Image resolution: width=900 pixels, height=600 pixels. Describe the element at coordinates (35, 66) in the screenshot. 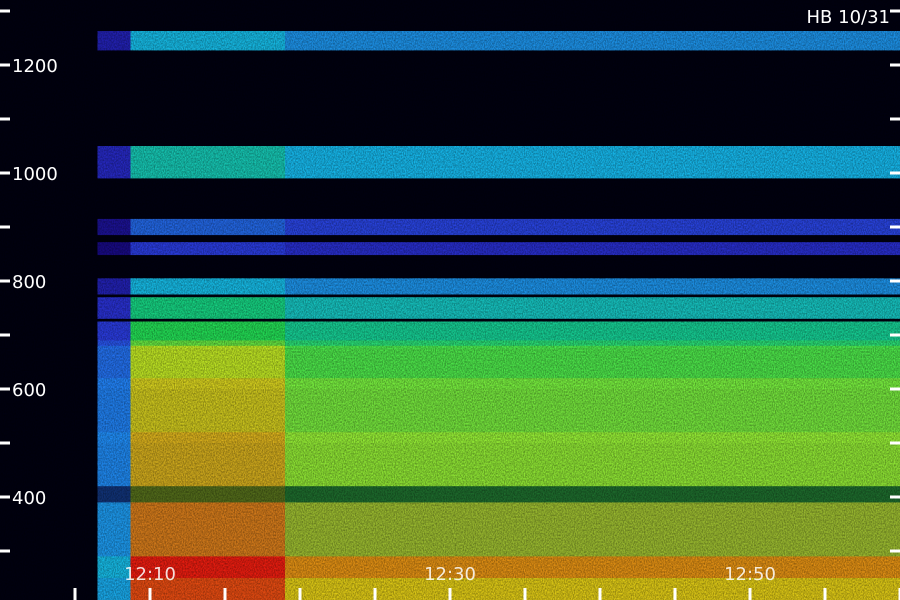

I see `y-tick-label: 1200` at that location.